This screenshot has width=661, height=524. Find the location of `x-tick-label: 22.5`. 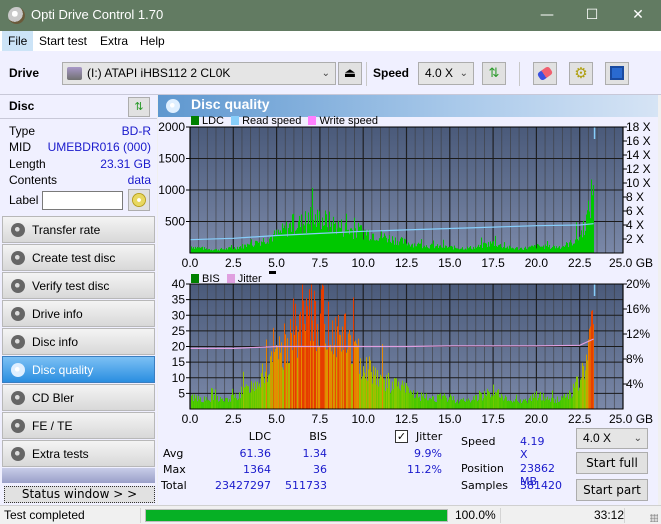

x-tick-label: 22.5 is located at coordinates (580, 419).